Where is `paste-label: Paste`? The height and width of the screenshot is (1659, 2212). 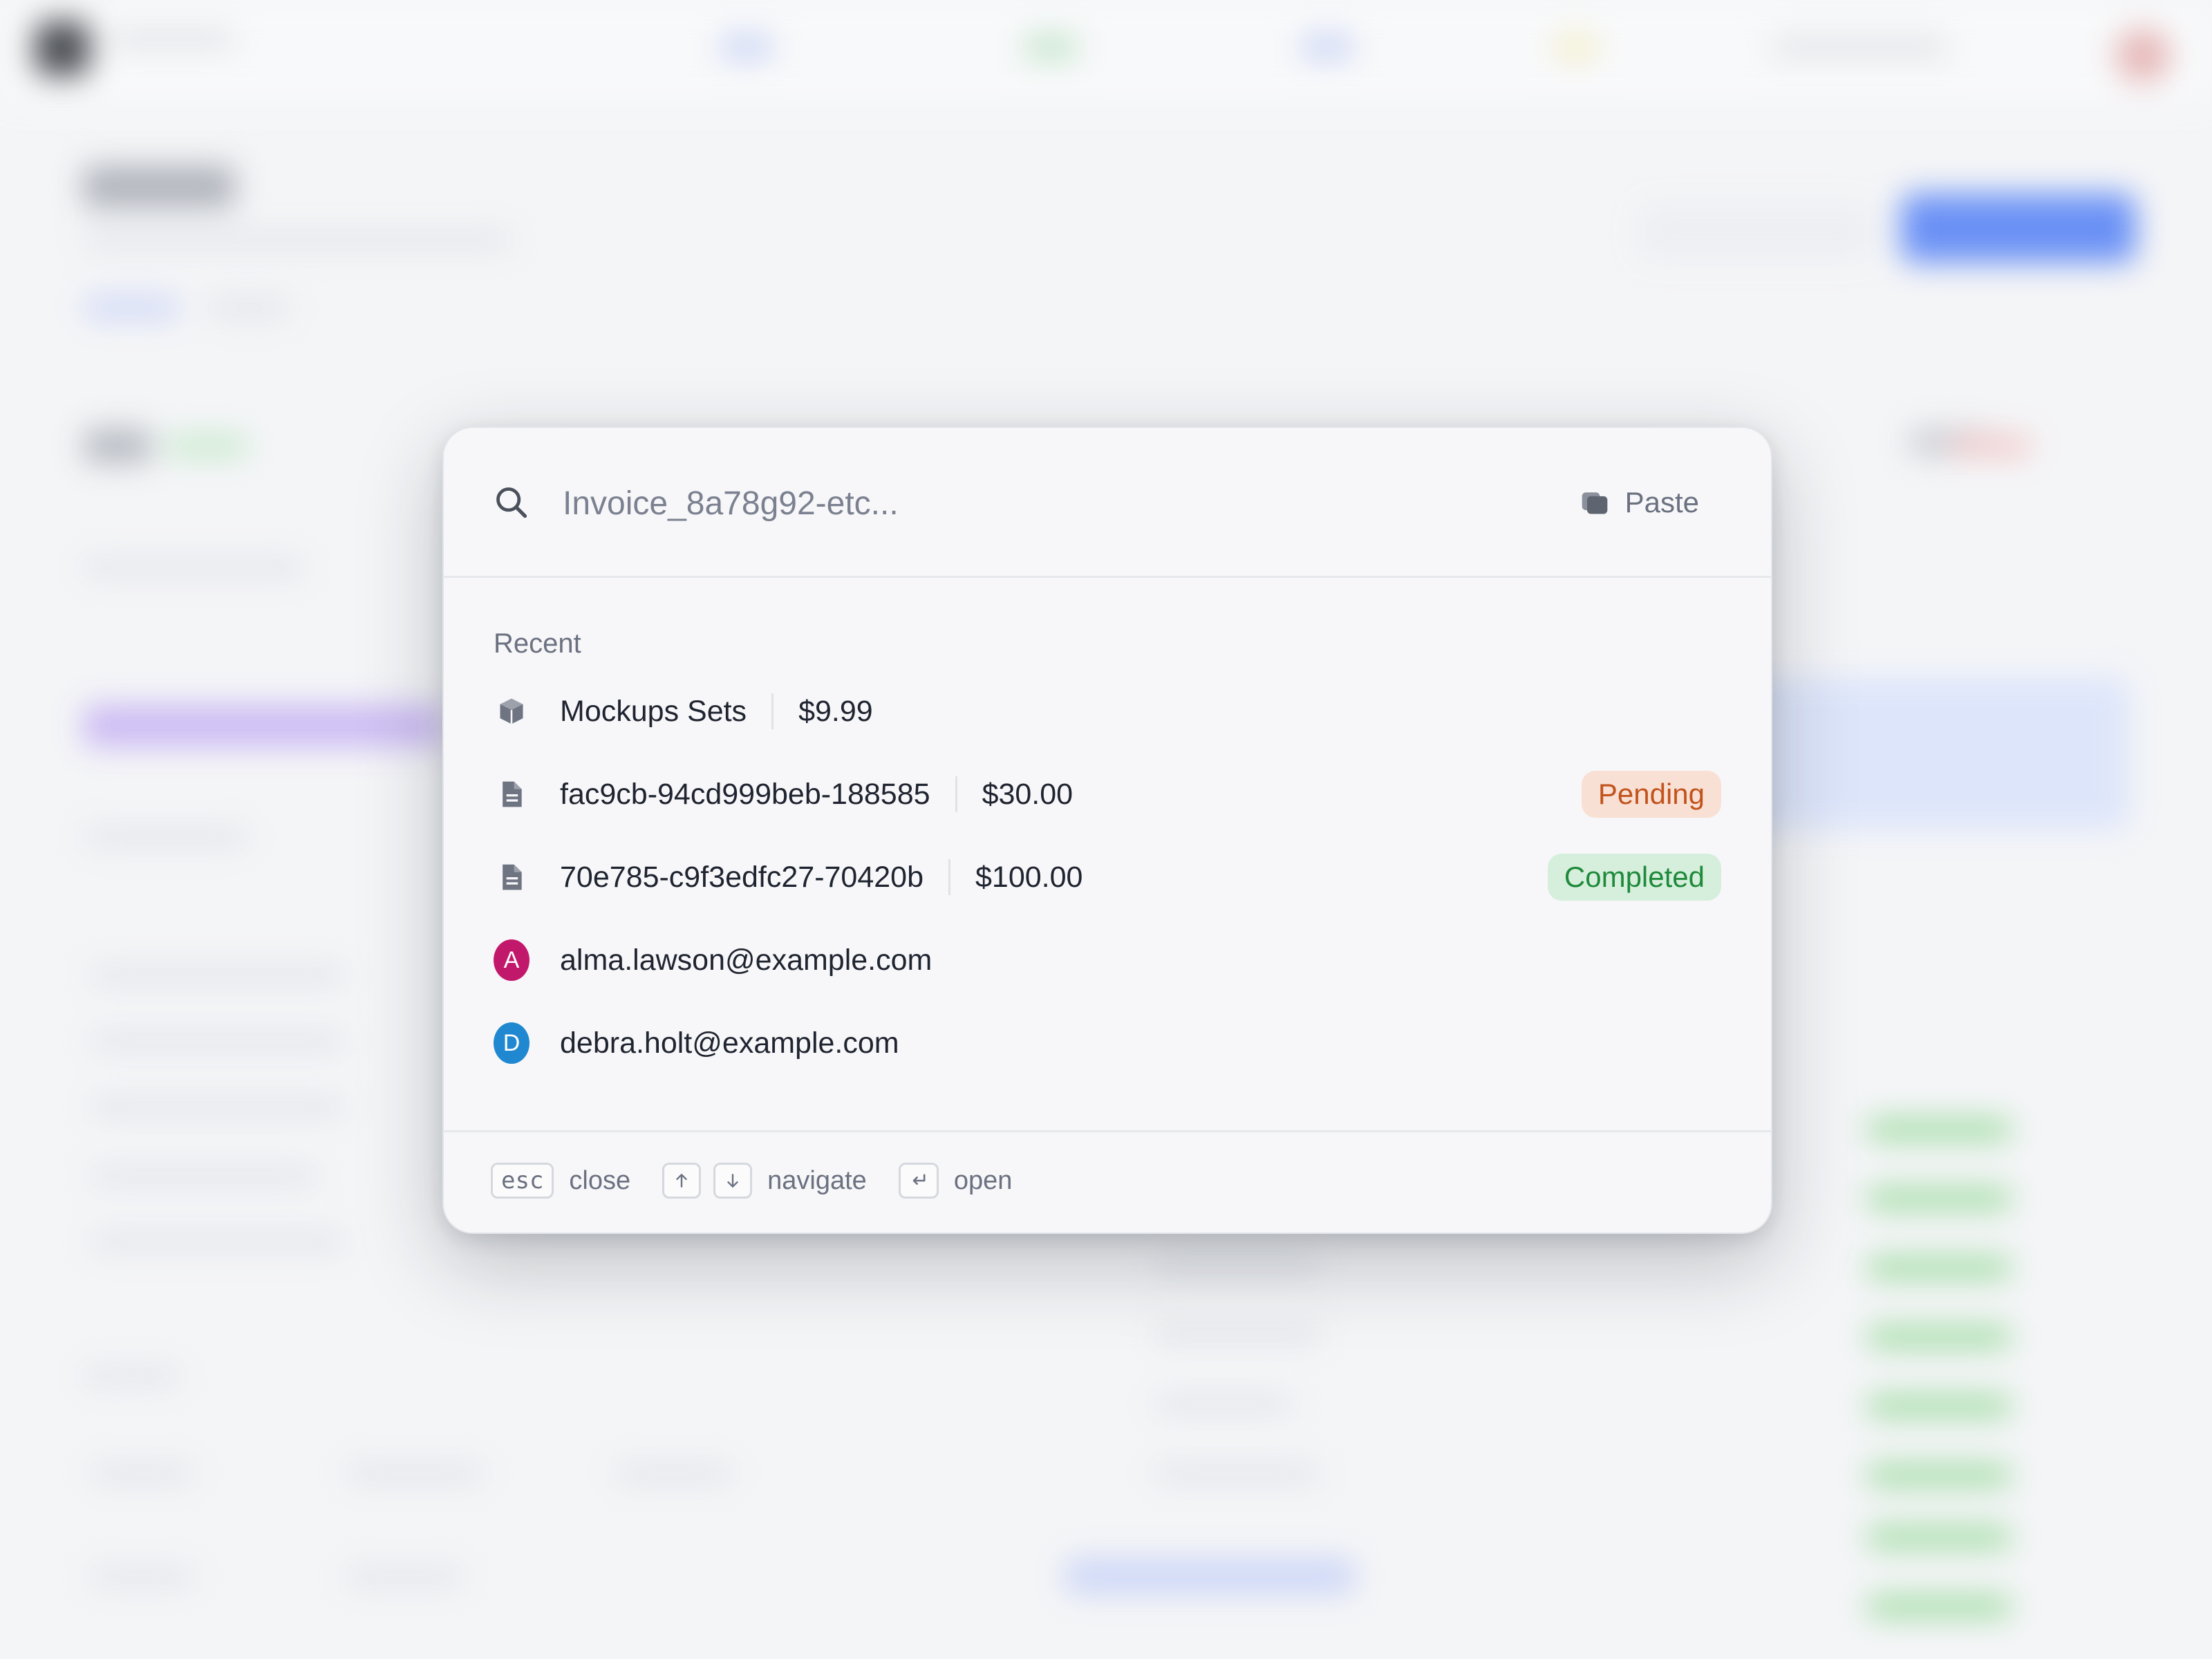
paste-label: Paste is located at coordinates (1661, 502).